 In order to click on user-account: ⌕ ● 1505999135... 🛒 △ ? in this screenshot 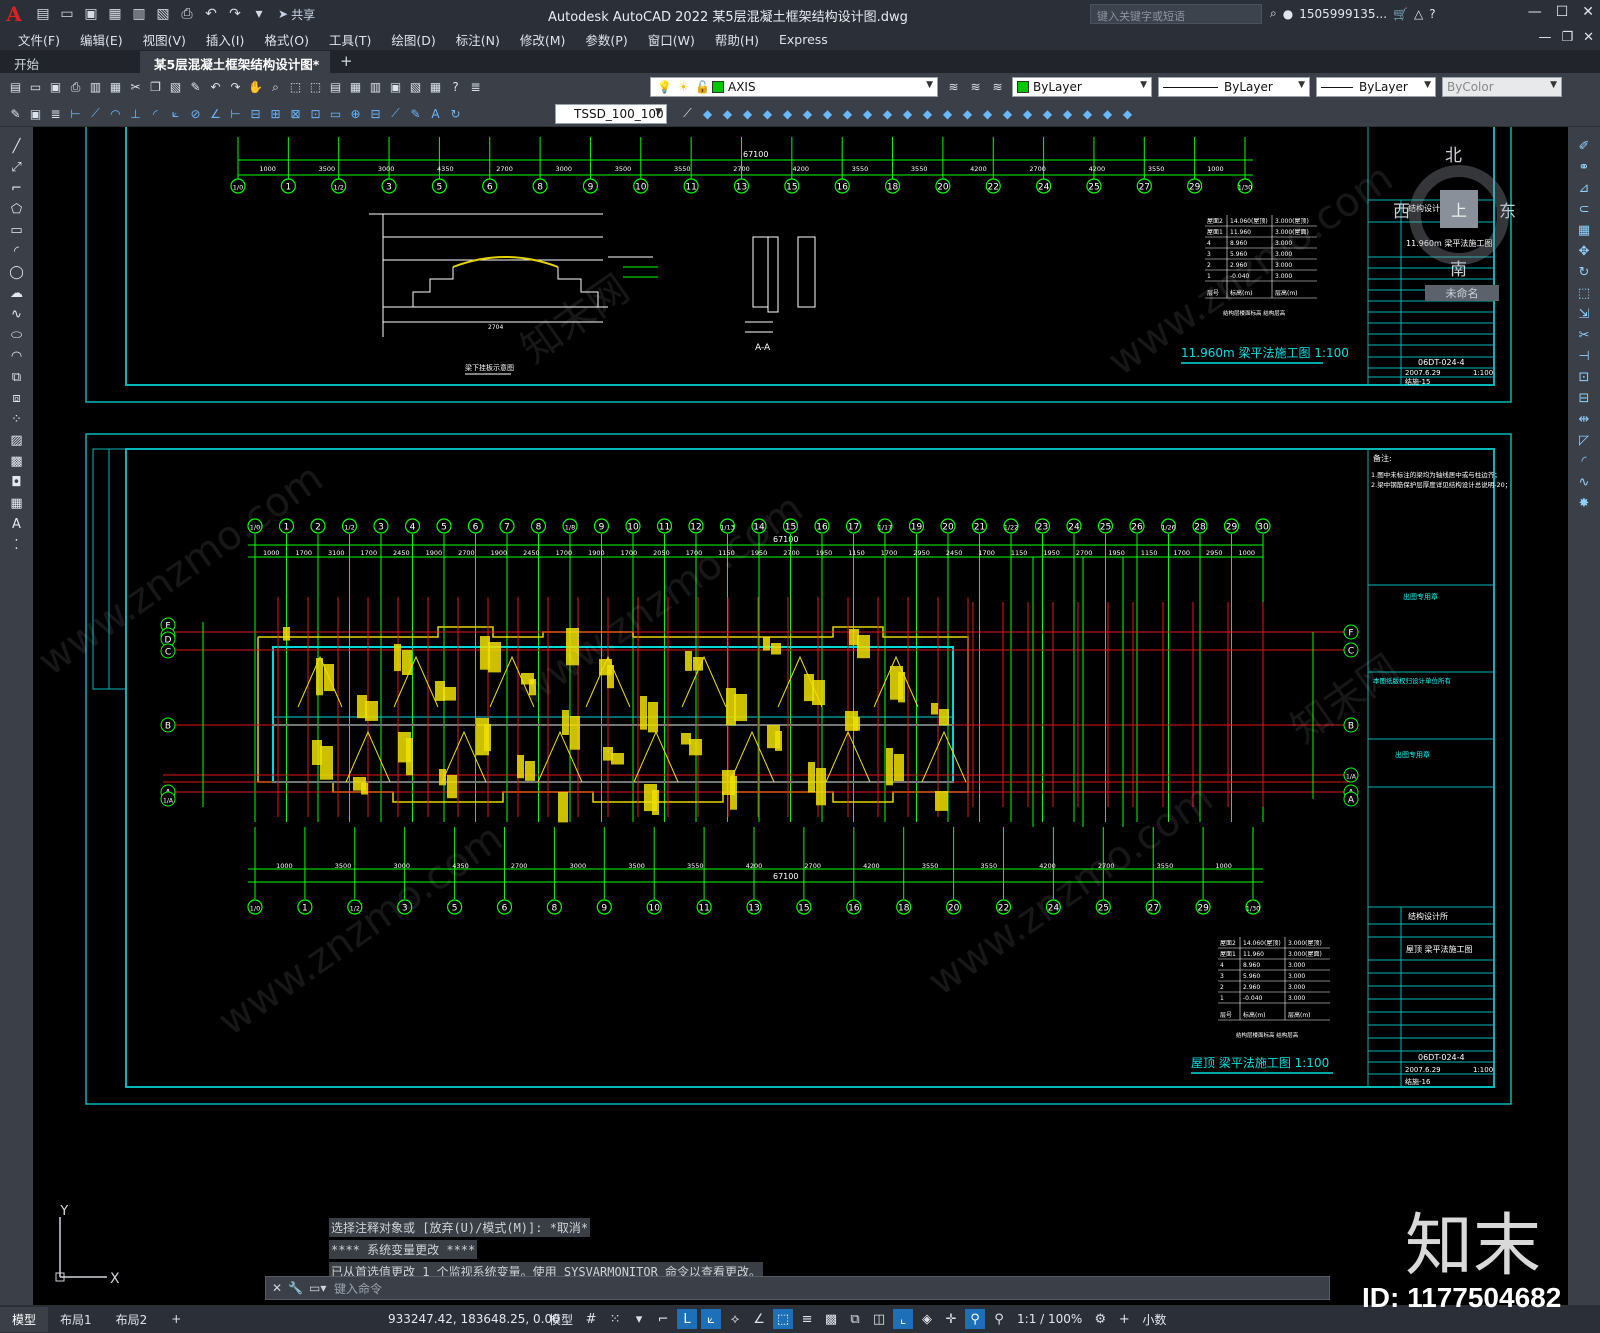, I will do `click(1353, 13)`.